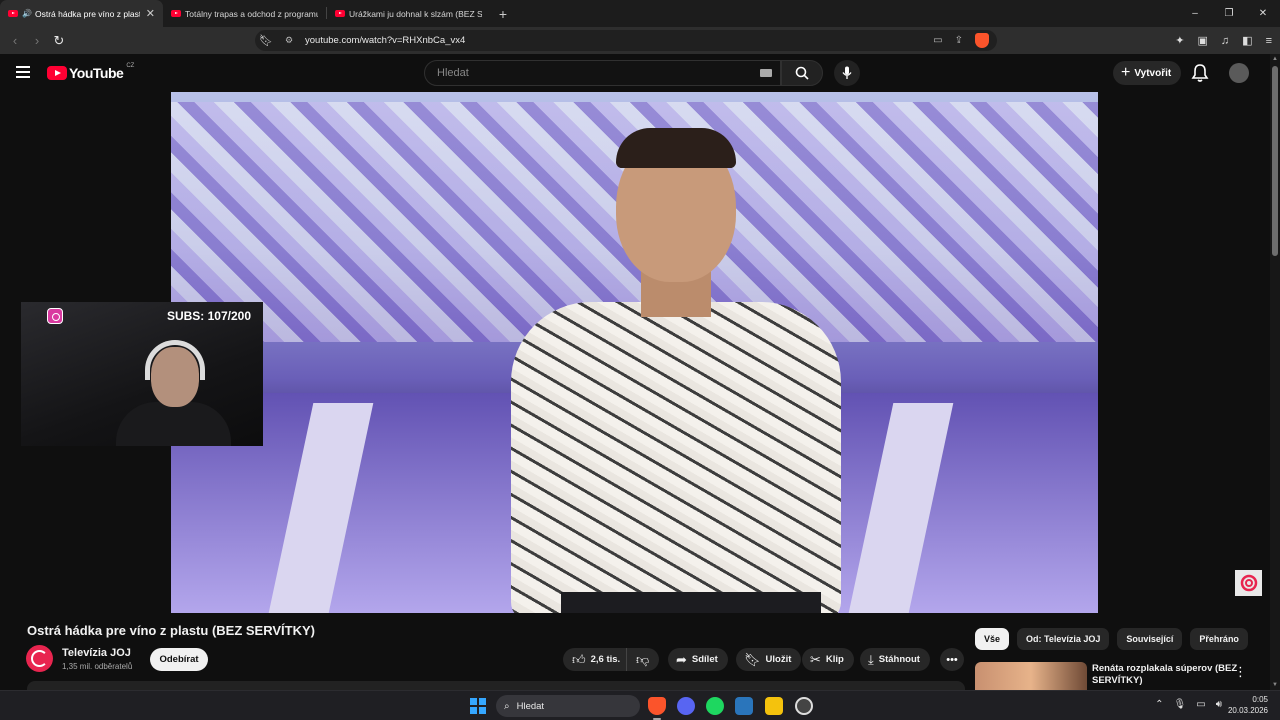 The height and width of the screenshot is (720, 1280). I want to click on brave-shields-icon, so click(982, 40).